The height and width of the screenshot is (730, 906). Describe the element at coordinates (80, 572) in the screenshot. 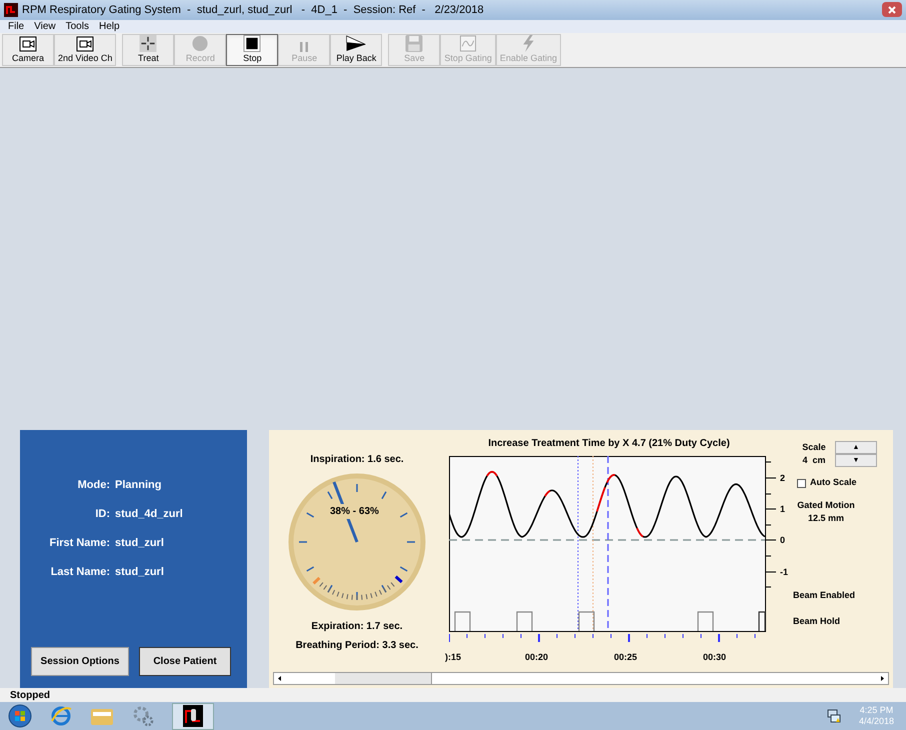

I see `field-label: Last Name:` at that location.